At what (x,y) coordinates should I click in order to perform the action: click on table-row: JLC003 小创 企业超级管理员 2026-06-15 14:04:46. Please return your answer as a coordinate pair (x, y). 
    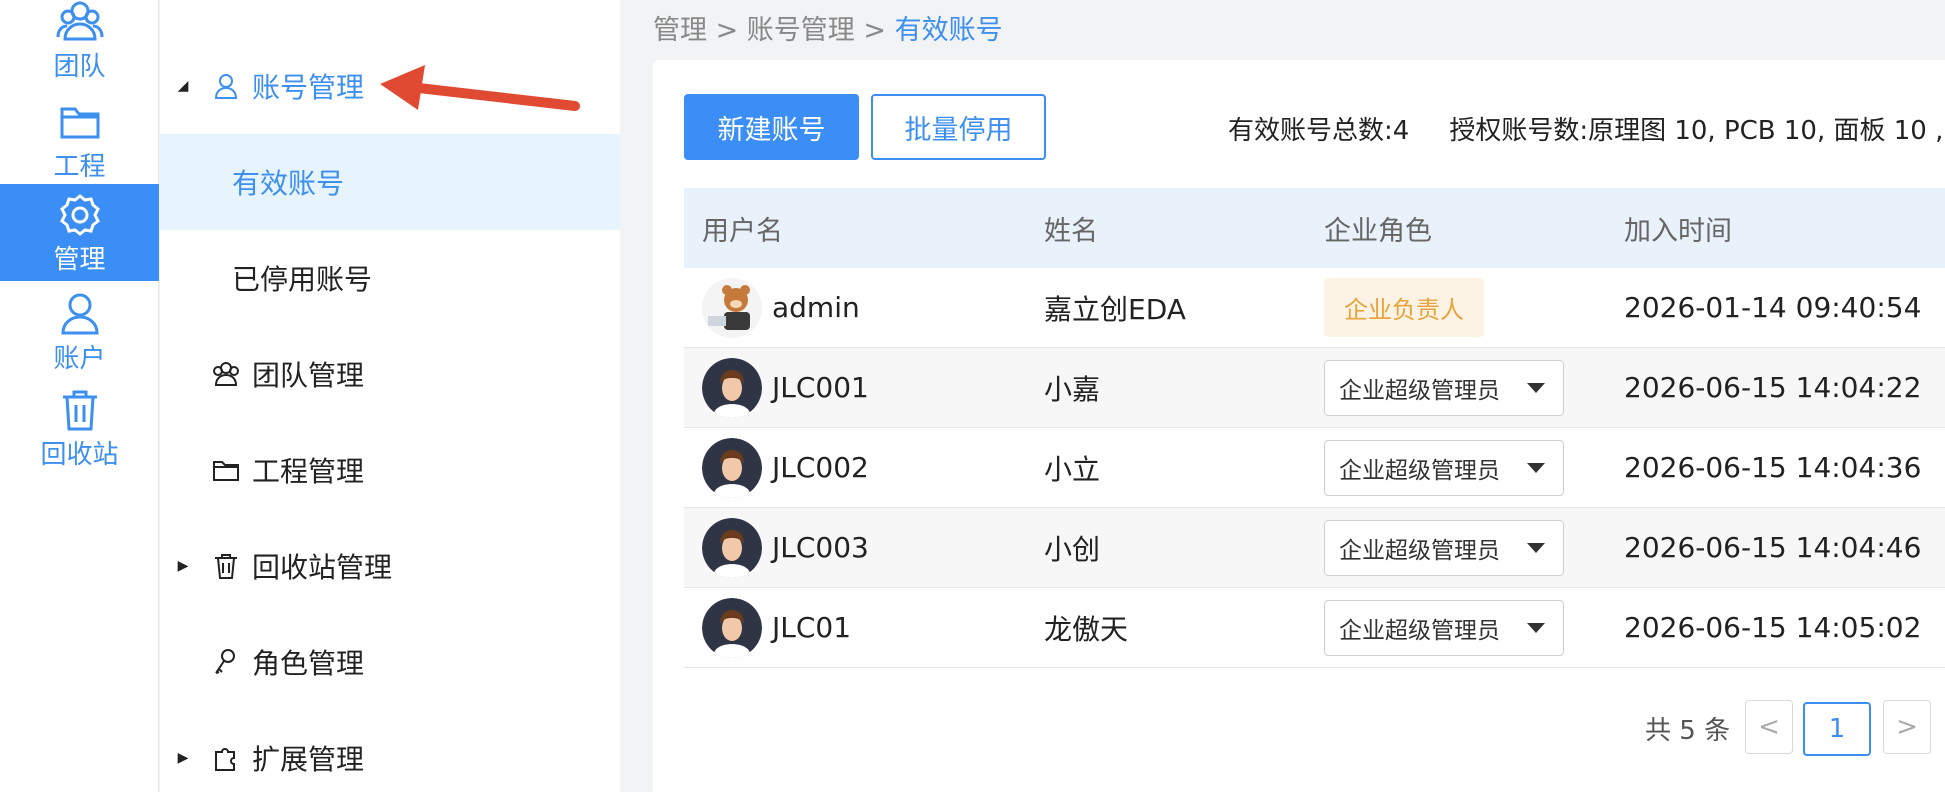
    Looking at the image, I should click on (1314, 548).